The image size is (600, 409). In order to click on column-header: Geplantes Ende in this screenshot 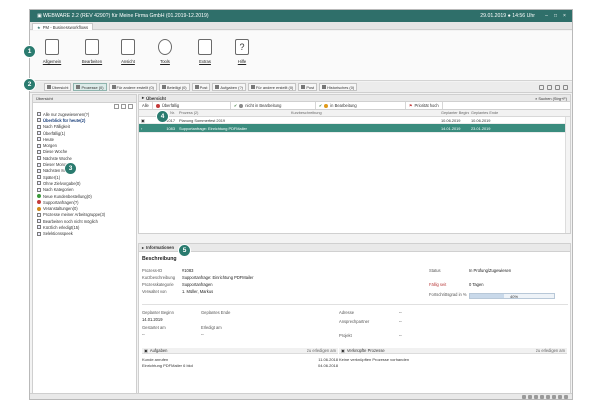, I will do `click(484, 113)`.